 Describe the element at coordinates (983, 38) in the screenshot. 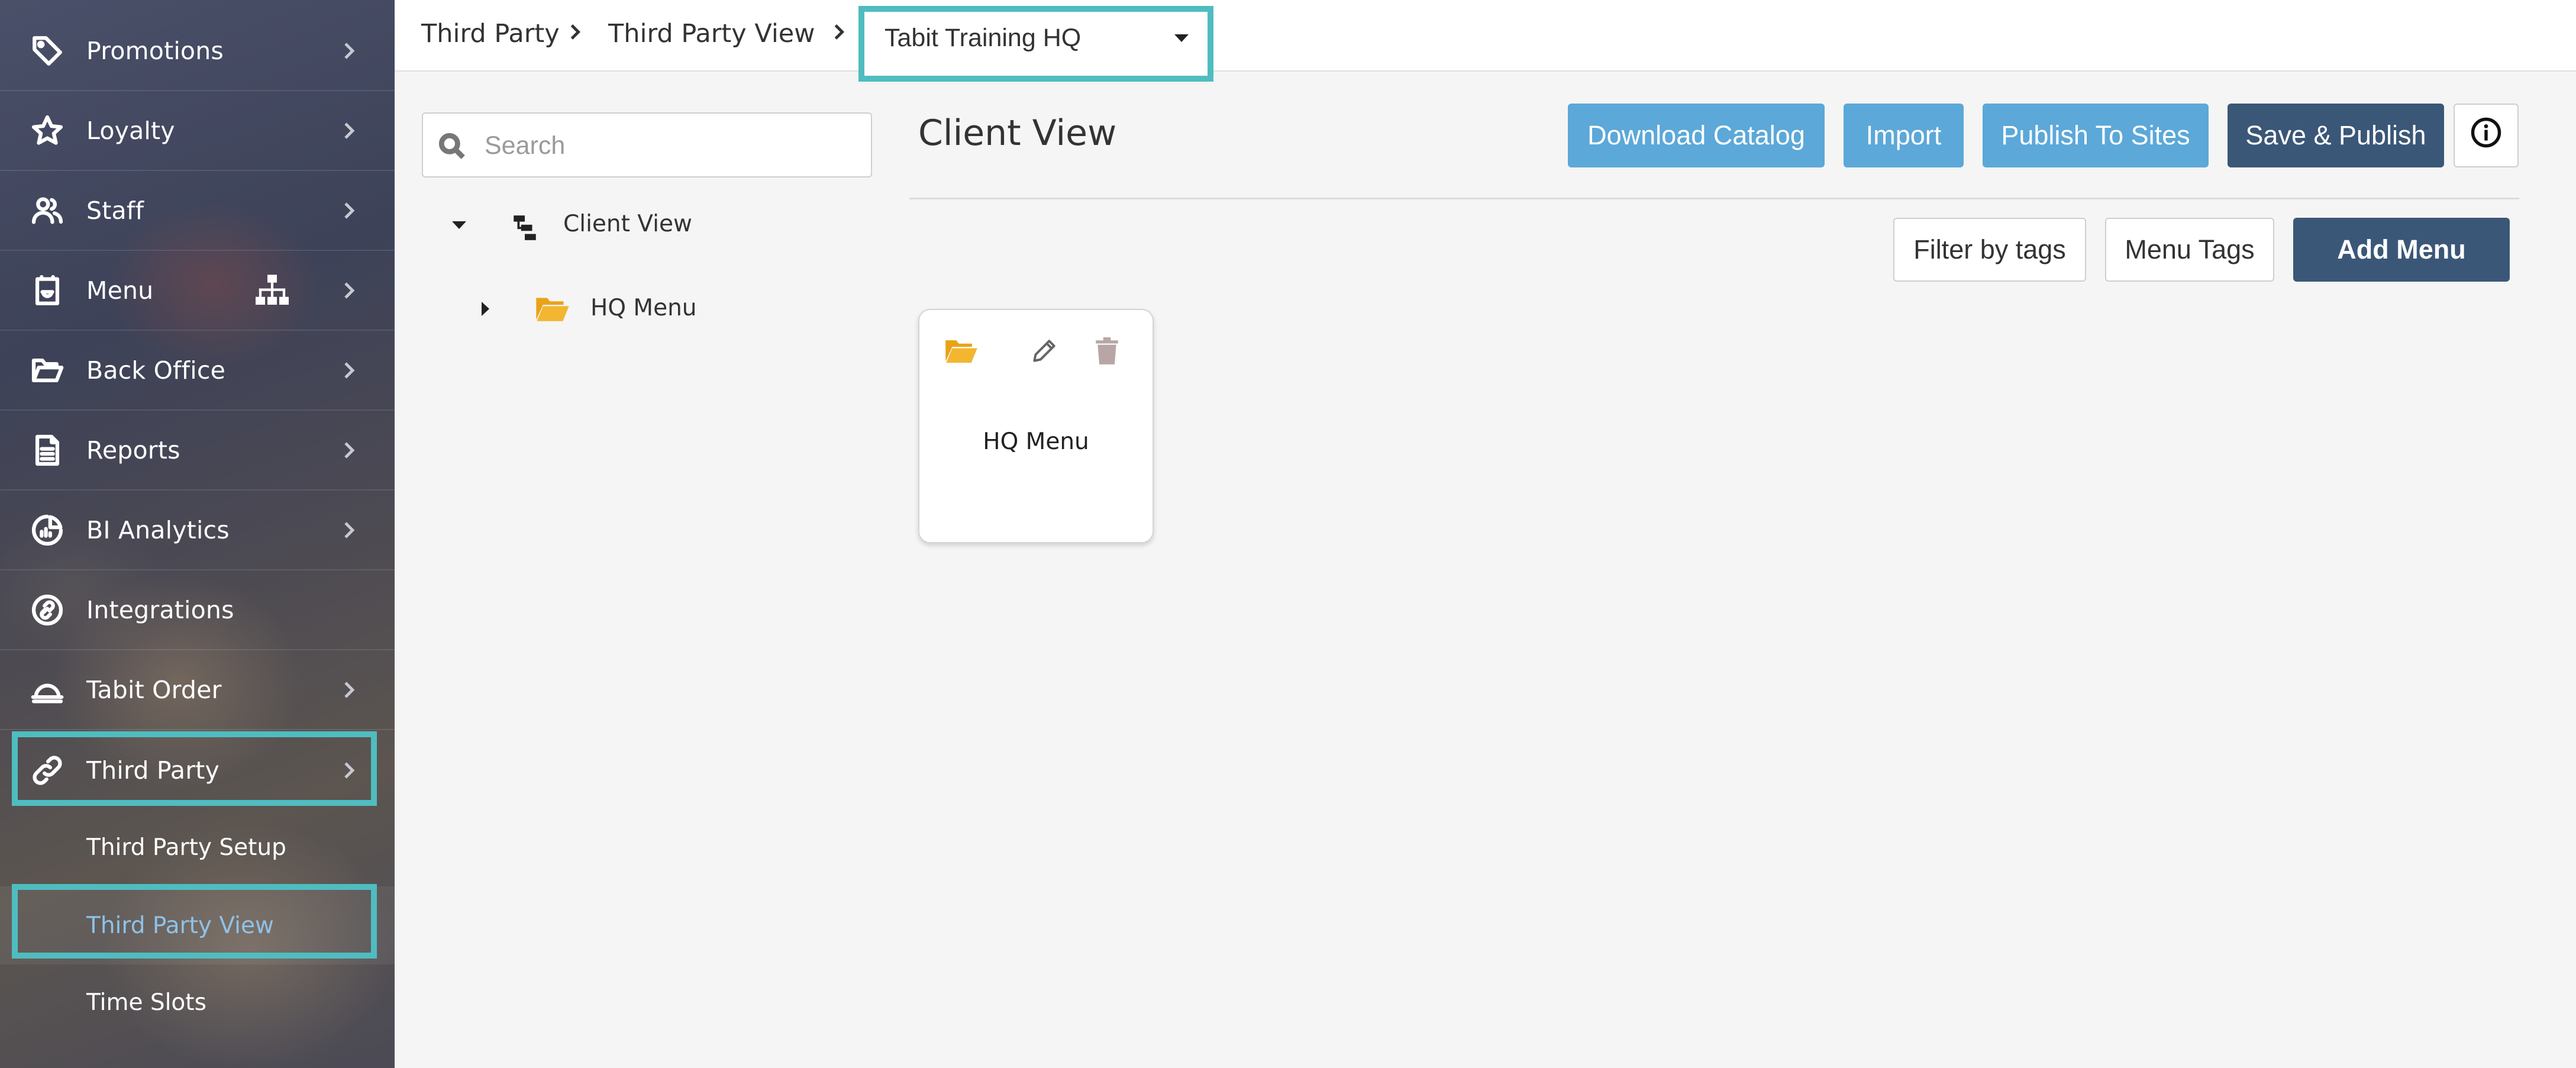

I see `site-select-value: Tabit Training HQ` at that location.